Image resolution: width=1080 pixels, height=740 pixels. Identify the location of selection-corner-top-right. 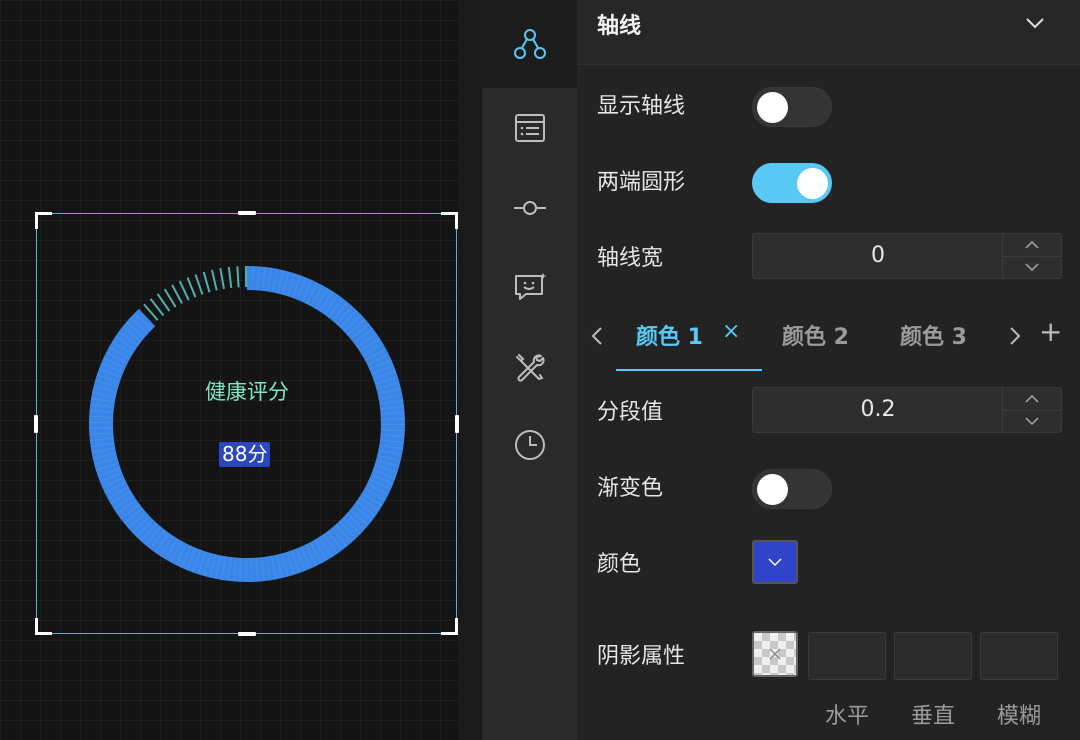
(449, 220).